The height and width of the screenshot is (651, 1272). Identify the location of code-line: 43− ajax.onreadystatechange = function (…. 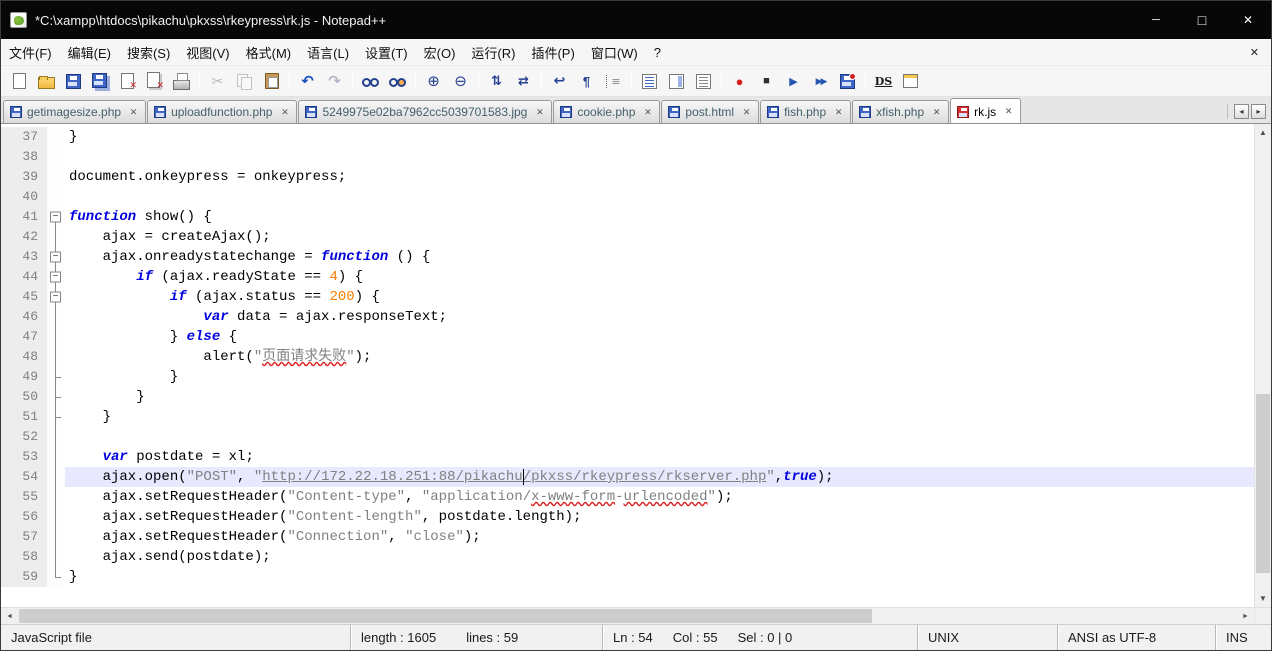
(627, 257).